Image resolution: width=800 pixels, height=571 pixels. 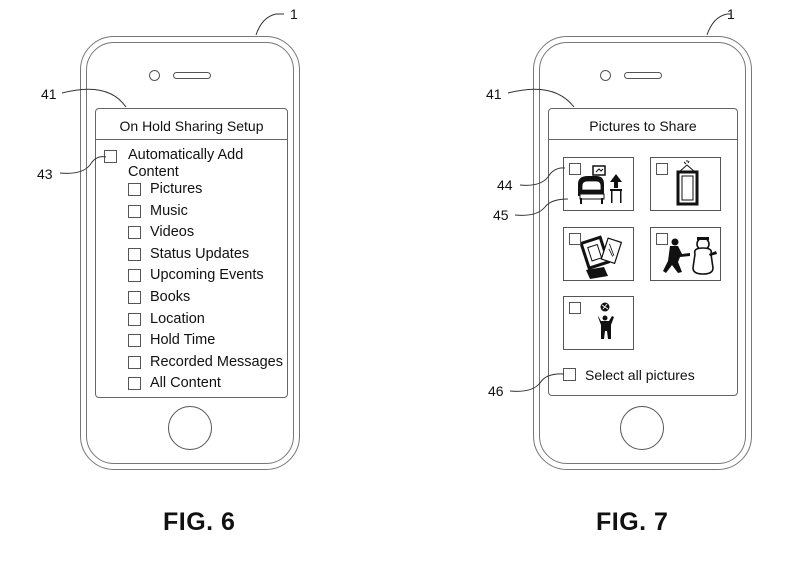 I want to click on leader-line-screen-fig7, so click(x=541, y=98).